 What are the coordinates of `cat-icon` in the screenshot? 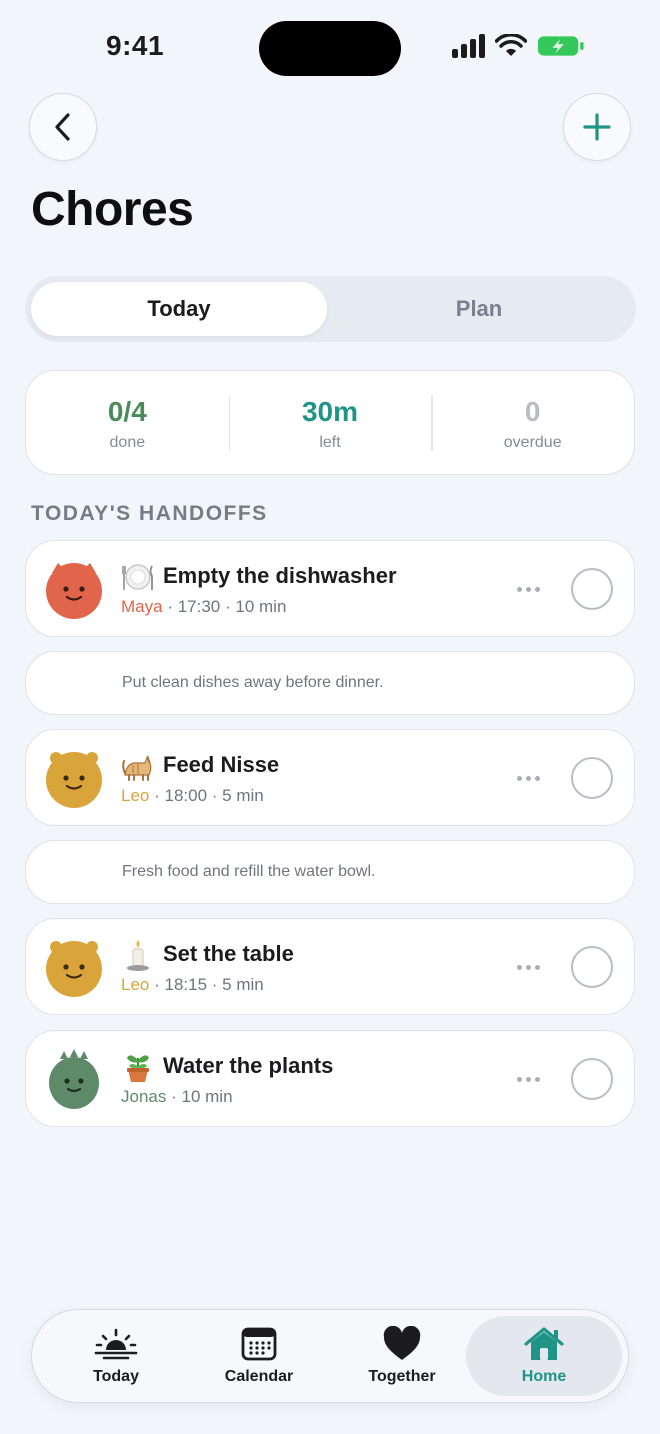 It's located at (137, 768).